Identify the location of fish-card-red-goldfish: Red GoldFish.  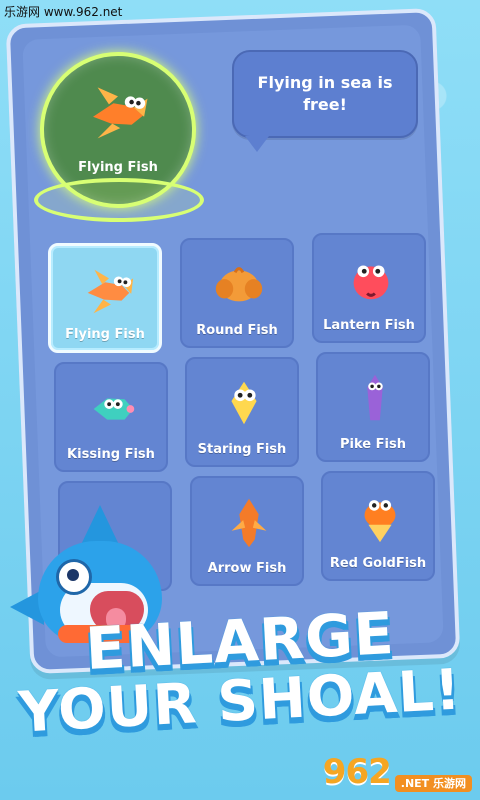
(378, 526).